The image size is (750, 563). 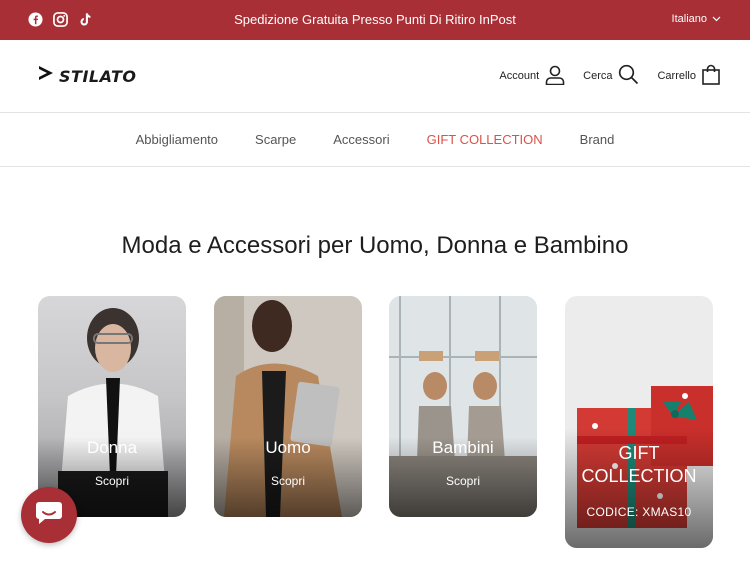 What do you see at coordinates (375, 76) in the screenshot?
I see `site-header: STILATO Account Cerca Carrello` at bounding box center [375, 76].